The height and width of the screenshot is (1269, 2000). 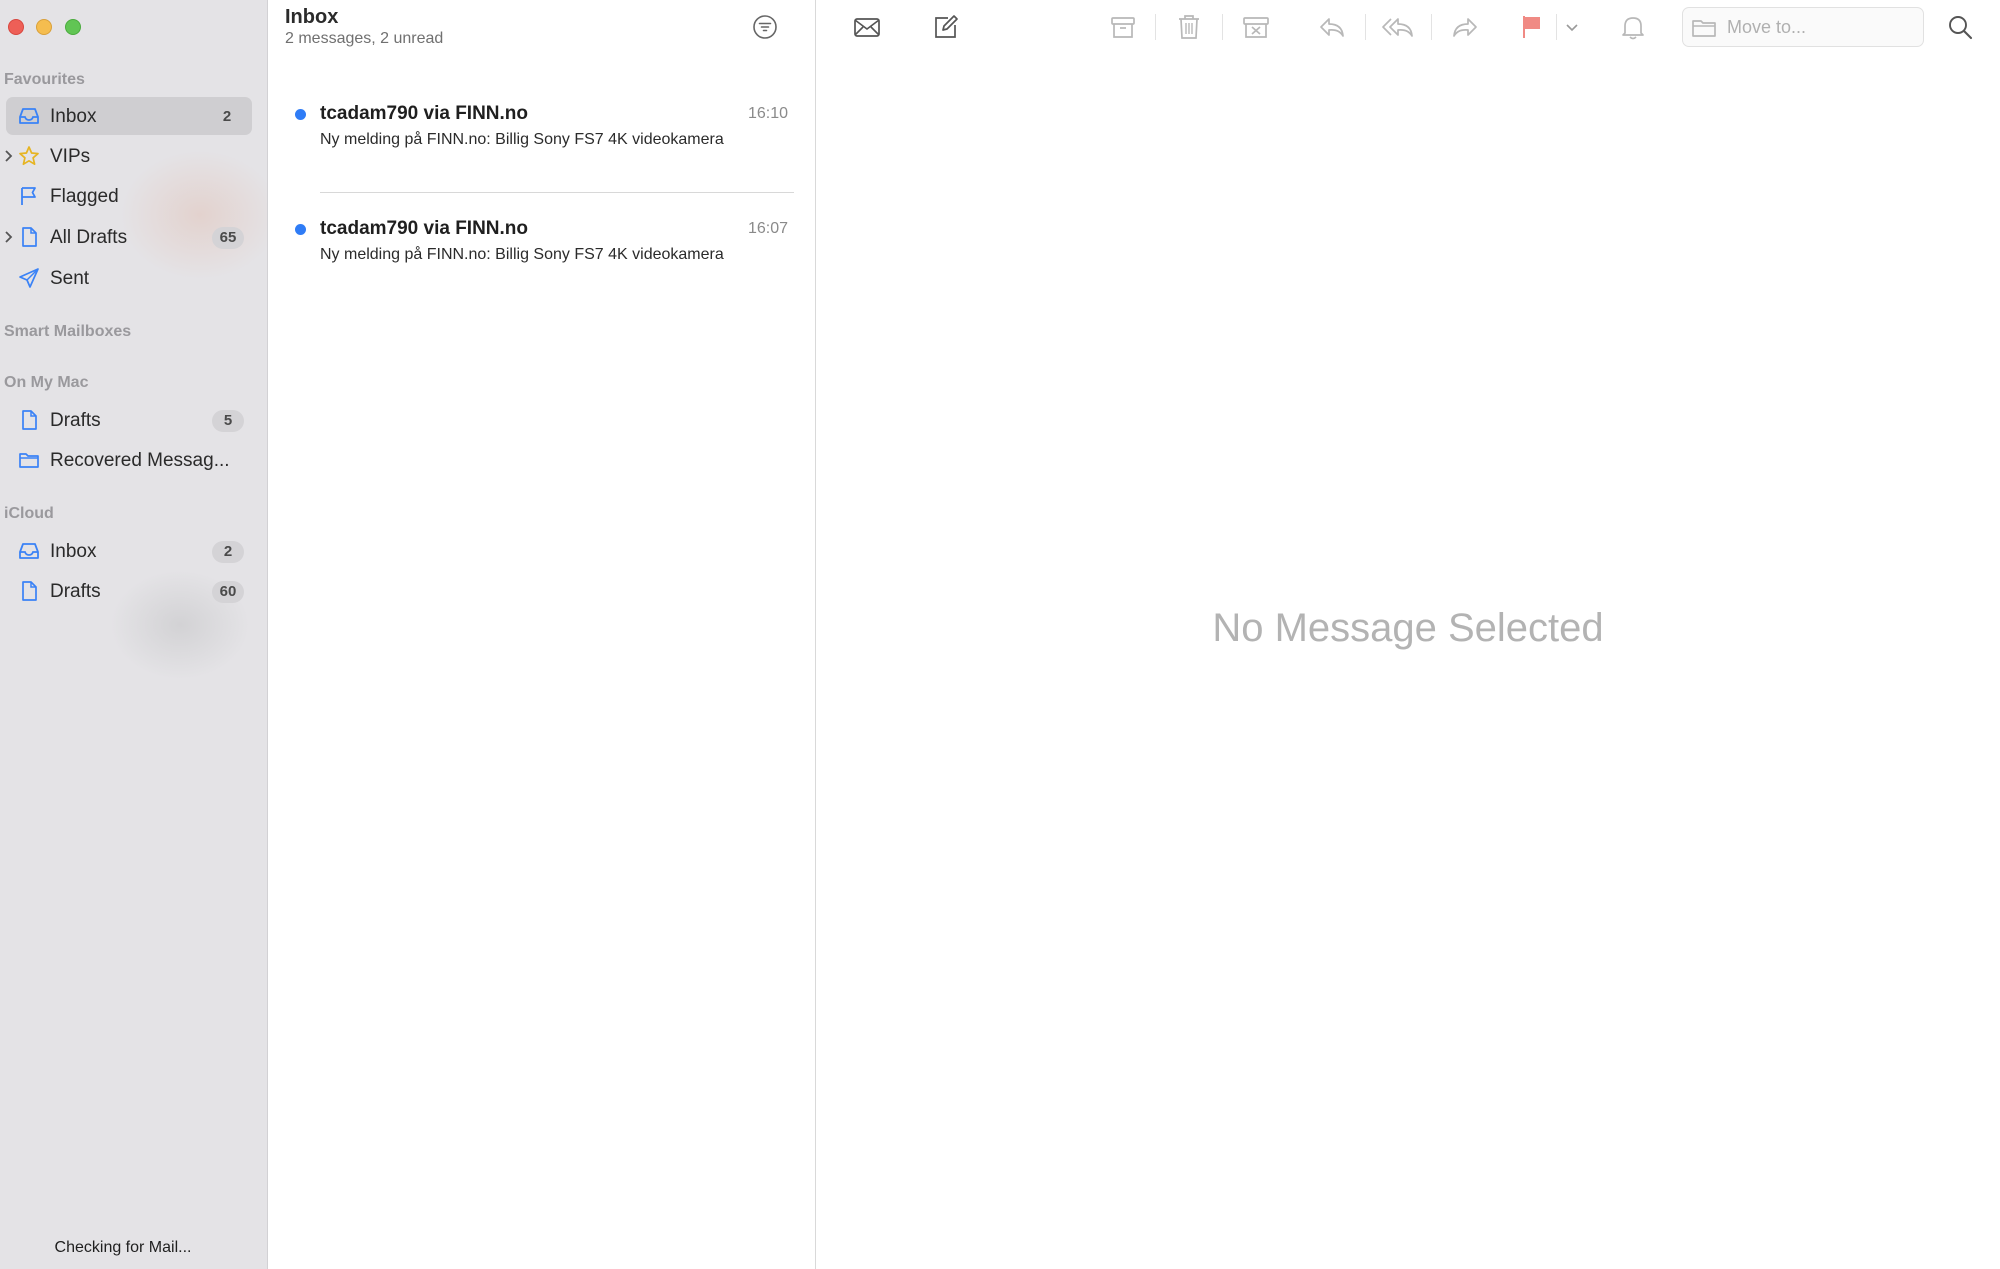 What do you see at coordinates (1332, 27) in the screenshot?
I see `reply-icon` at bounding box center [1332, 27].